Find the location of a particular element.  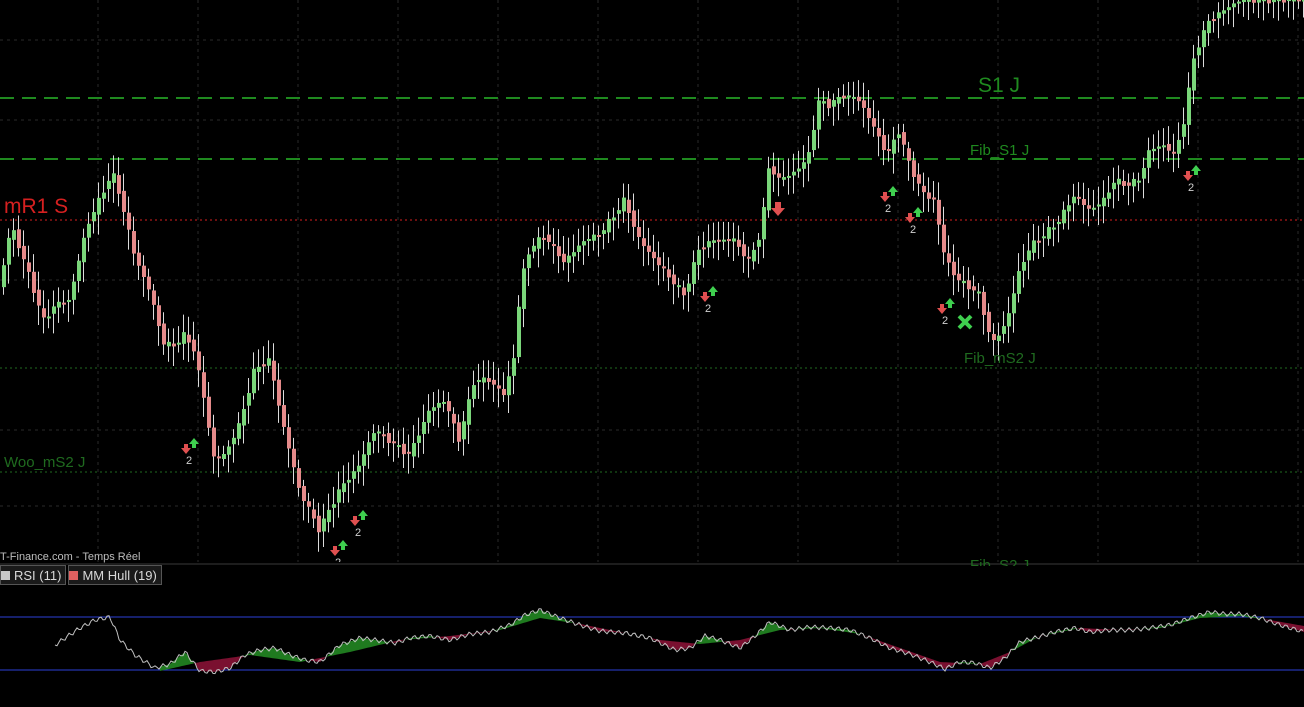

legend-label-rsi: RSI (11) is located at coordinates (38, 575).